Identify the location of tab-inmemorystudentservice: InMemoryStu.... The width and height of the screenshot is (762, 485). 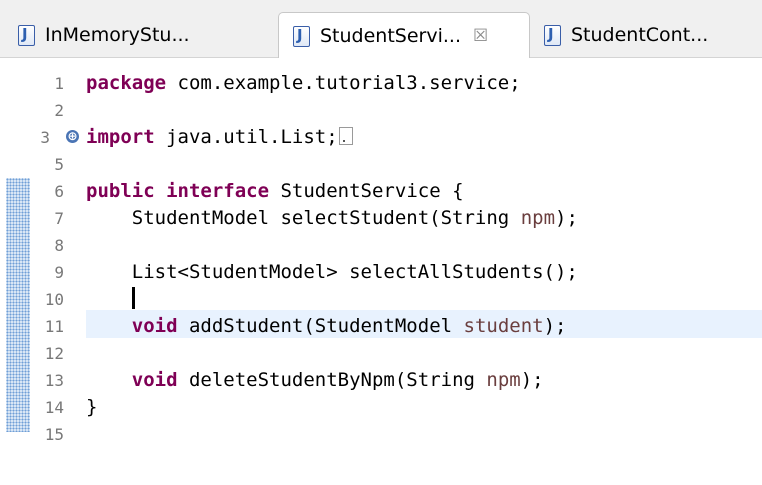
(139, 35).